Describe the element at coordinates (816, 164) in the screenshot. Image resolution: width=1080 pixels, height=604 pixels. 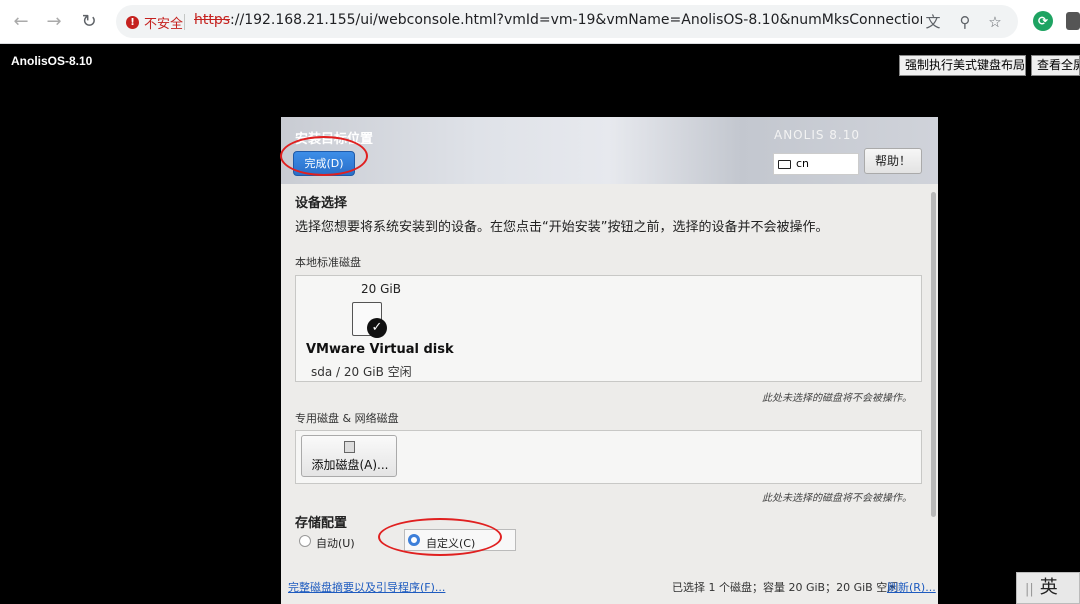
I see `keyboard-layout-indicator: cn` at that location.